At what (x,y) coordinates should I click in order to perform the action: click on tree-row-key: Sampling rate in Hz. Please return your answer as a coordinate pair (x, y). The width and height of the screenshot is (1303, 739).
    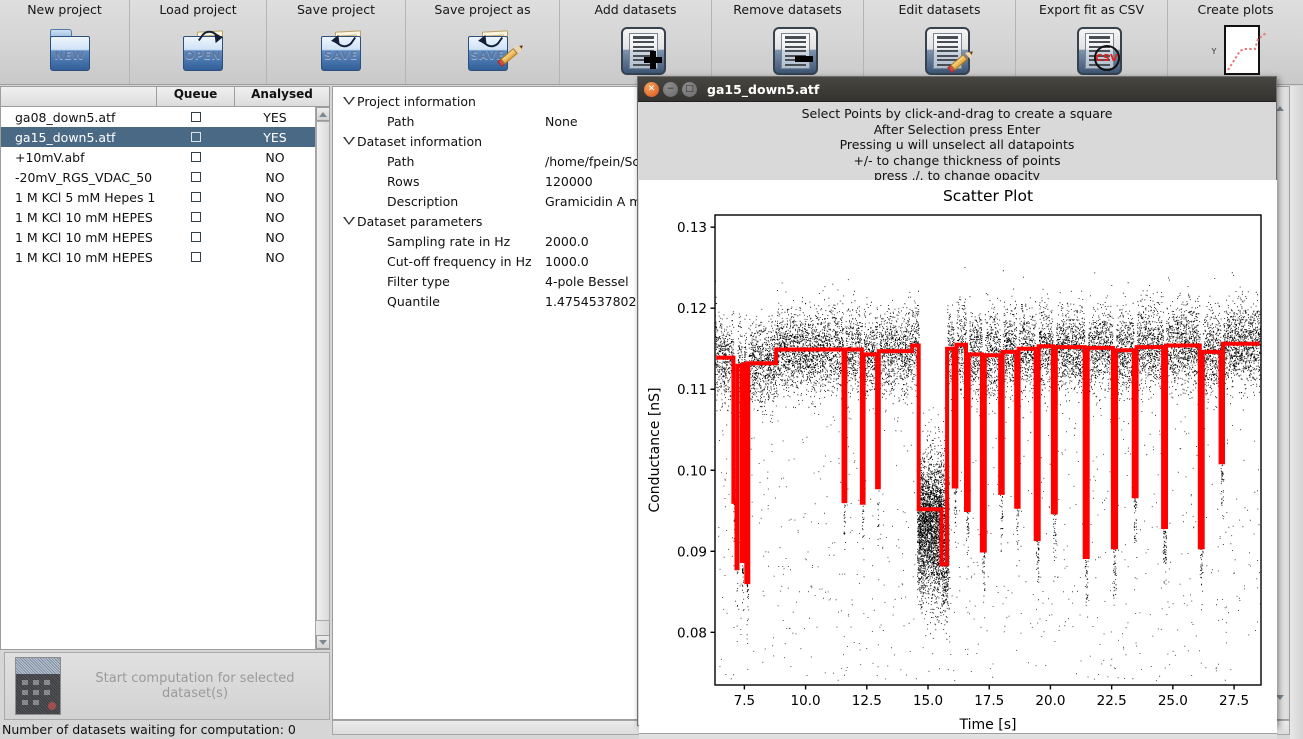
    Looking at the image, I should click on (449, 241).